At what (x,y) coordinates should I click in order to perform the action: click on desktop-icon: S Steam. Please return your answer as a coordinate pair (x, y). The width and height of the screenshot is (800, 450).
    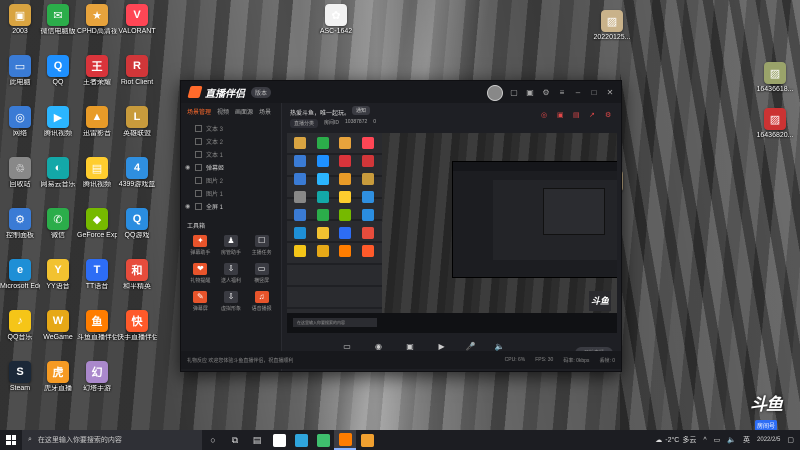
    Looking at the image, I should click on (20, 377).